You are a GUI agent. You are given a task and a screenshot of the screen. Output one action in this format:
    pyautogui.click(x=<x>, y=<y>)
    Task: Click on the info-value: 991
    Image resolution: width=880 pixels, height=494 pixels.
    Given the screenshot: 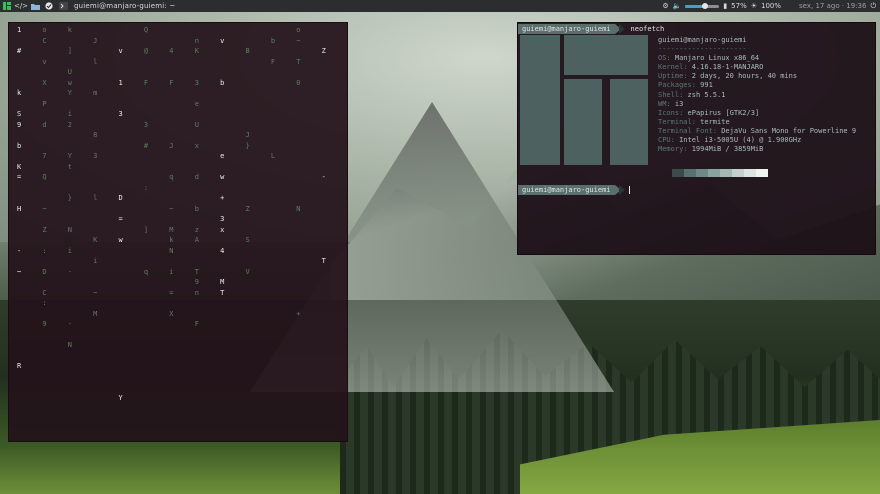 What is the action you would take?
    pyautogui.click(x=706, y=85)
    